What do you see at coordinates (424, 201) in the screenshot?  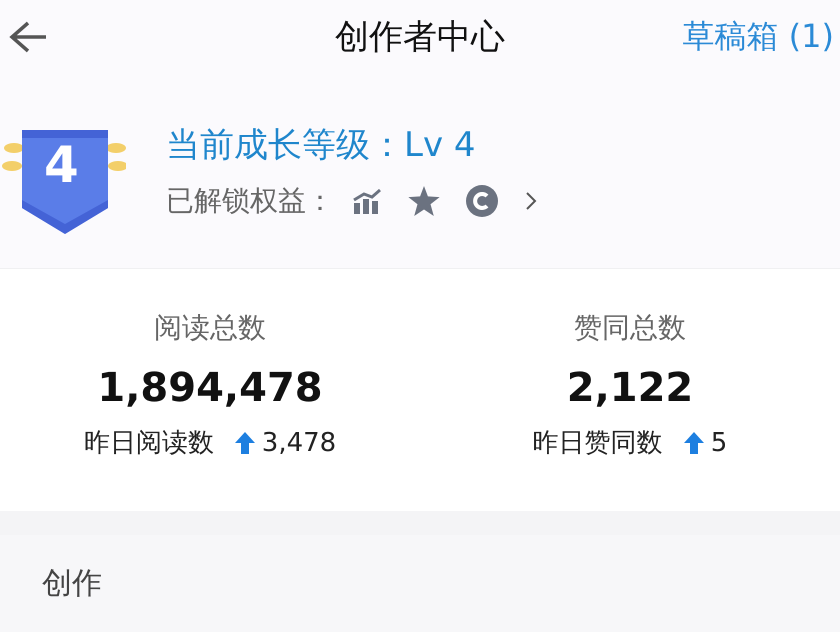 I see `star-icon` at bounding box center [424, 201].